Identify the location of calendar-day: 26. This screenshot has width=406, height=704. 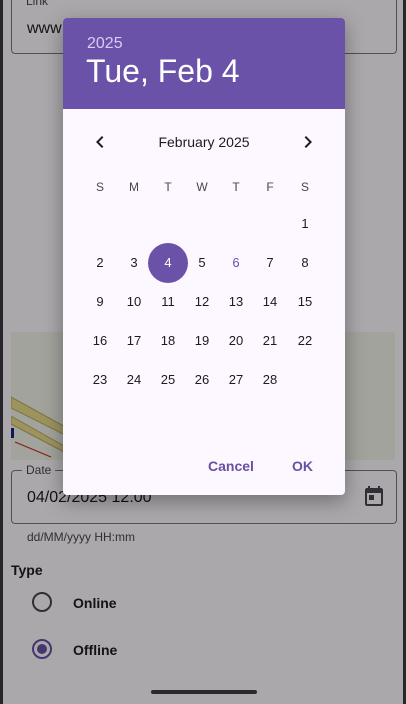
(202, 380).